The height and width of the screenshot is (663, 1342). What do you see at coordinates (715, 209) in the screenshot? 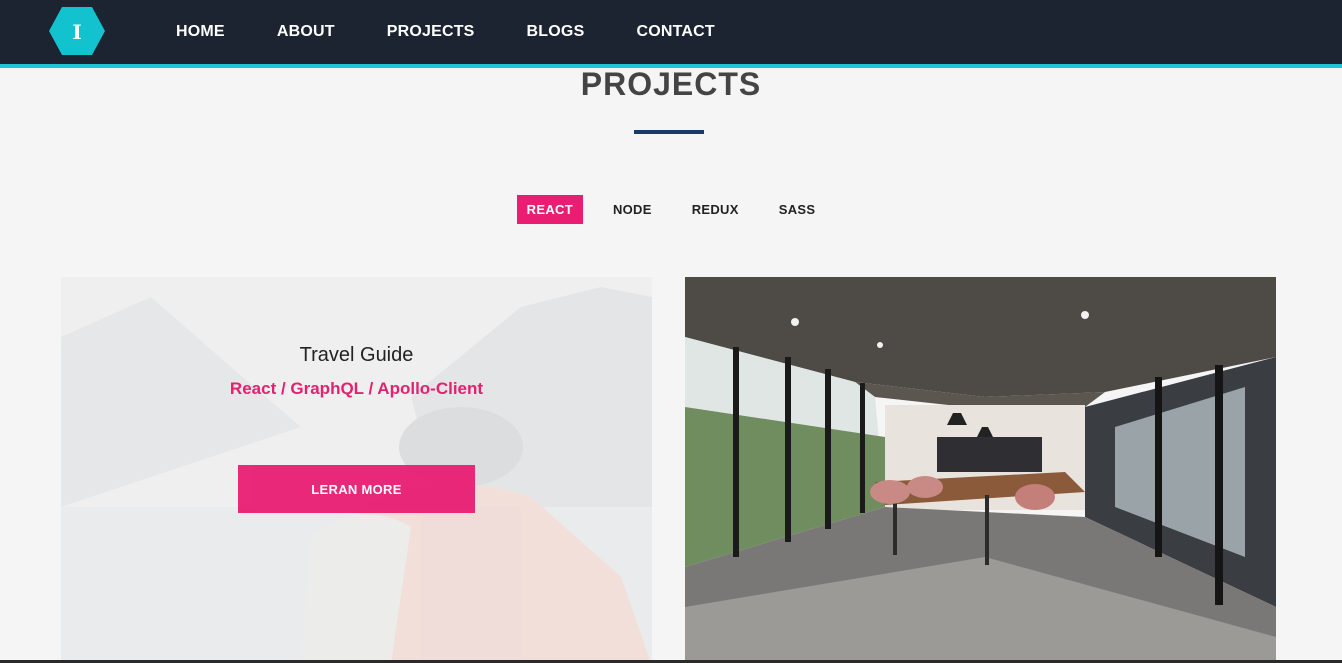
I see `filter-redux: REDUX` at bounding box center [715, 209].